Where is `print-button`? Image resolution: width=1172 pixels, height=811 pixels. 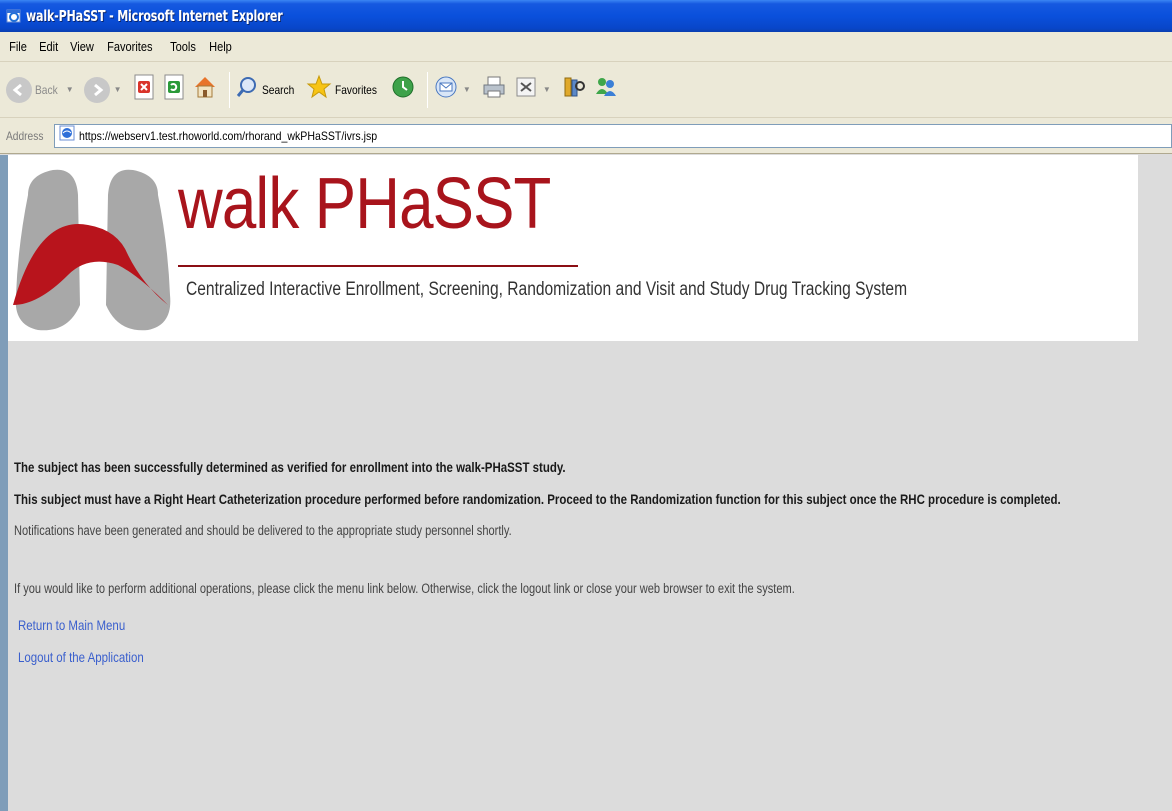 print-button is located at coordinates (494, 89).